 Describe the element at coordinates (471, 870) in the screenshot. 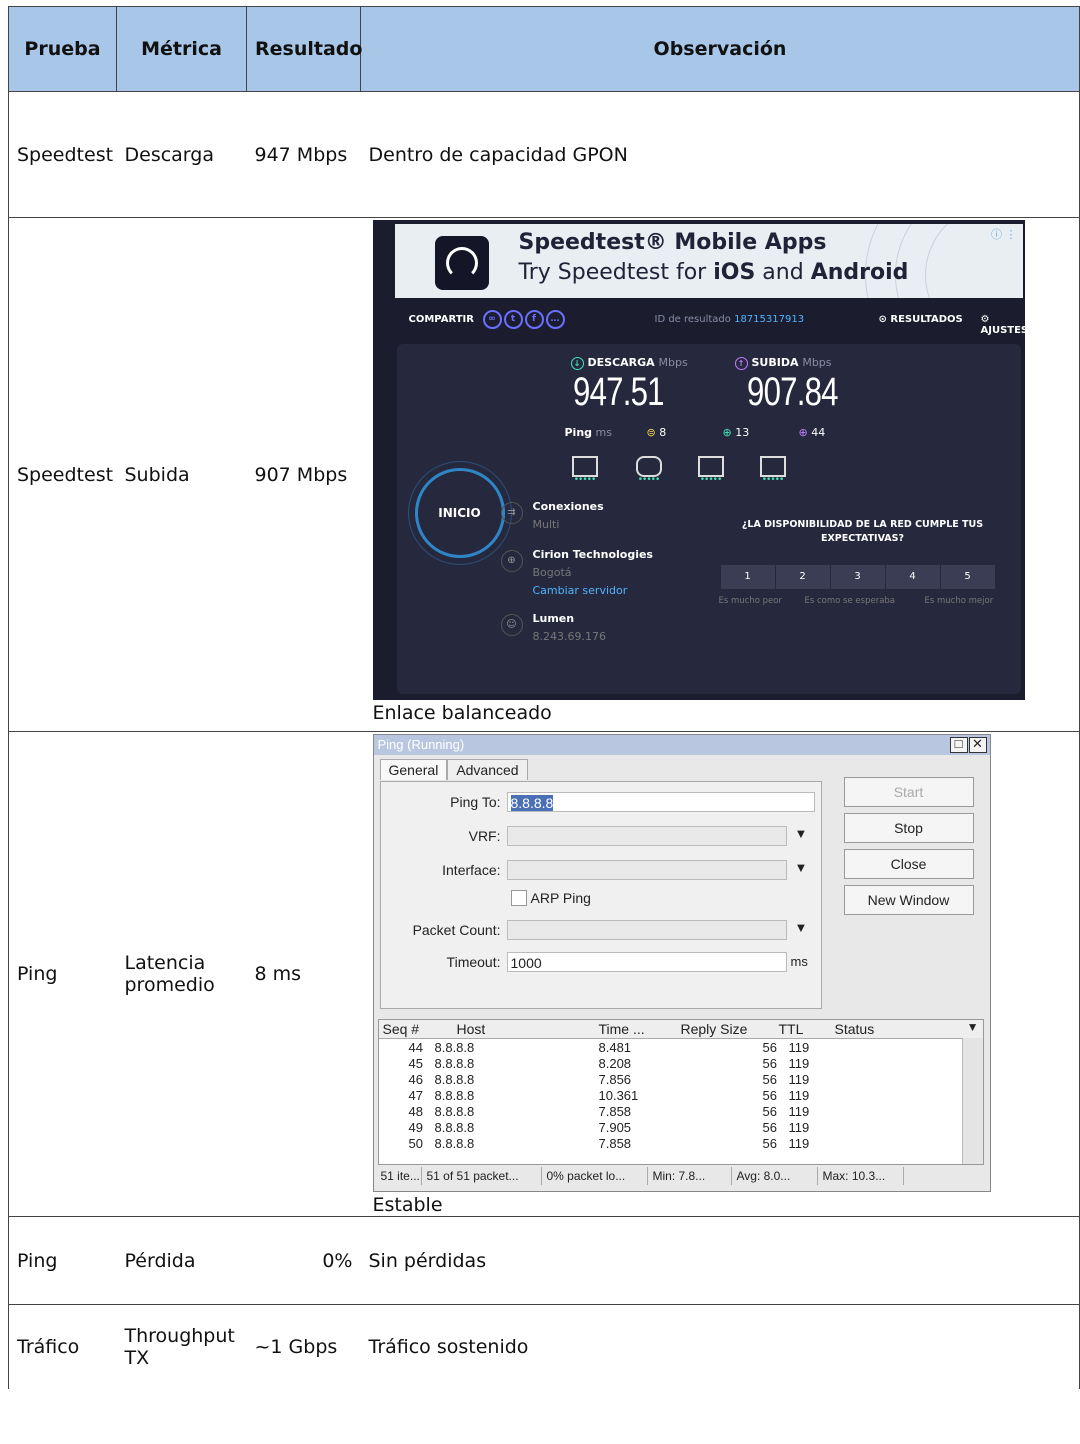

I see `interface-label: Interface:` at that location.